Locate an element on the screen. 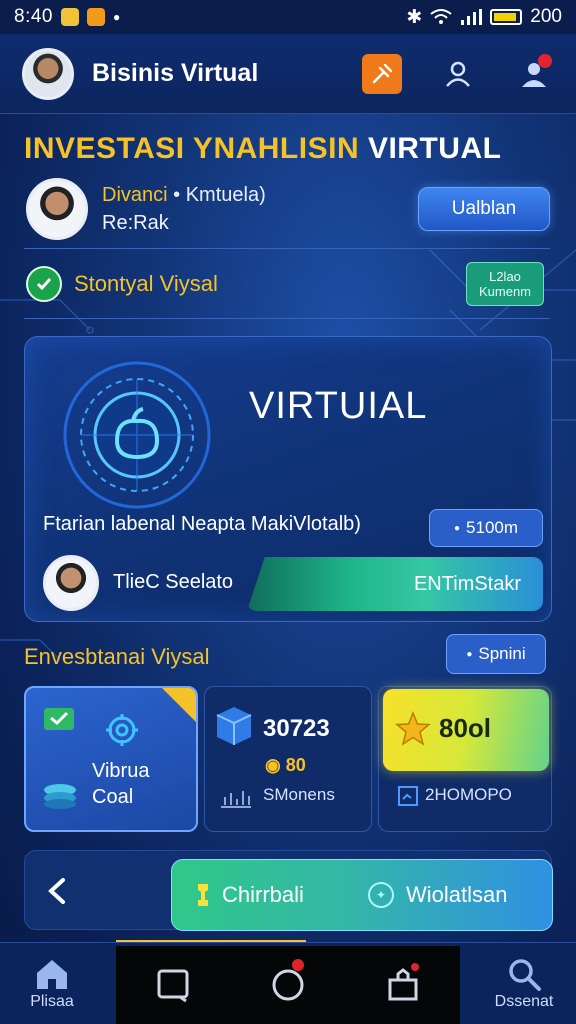 This screenshot has height=1024, width=576. system-share-button is located at coordinates (403, 984).